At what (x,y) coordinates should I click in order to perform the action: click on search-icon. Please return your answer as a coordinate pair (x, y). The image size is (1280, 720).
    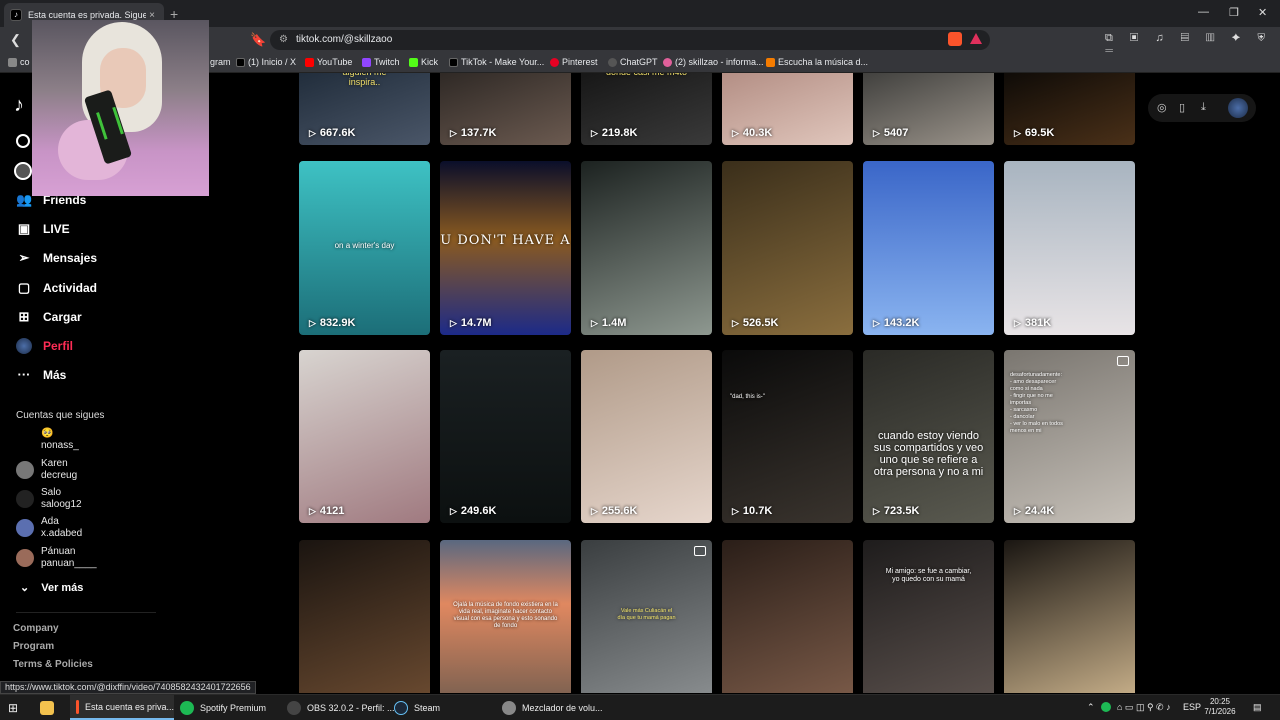
    Looking at the image, I should click on (23, 141).